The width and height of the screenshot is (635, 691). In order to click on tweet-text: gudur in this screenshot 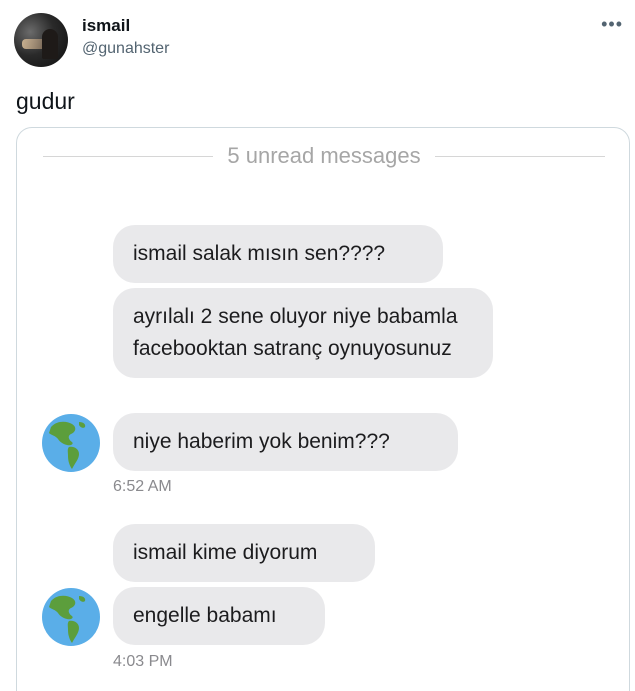, I will do `click(45, 101)`.